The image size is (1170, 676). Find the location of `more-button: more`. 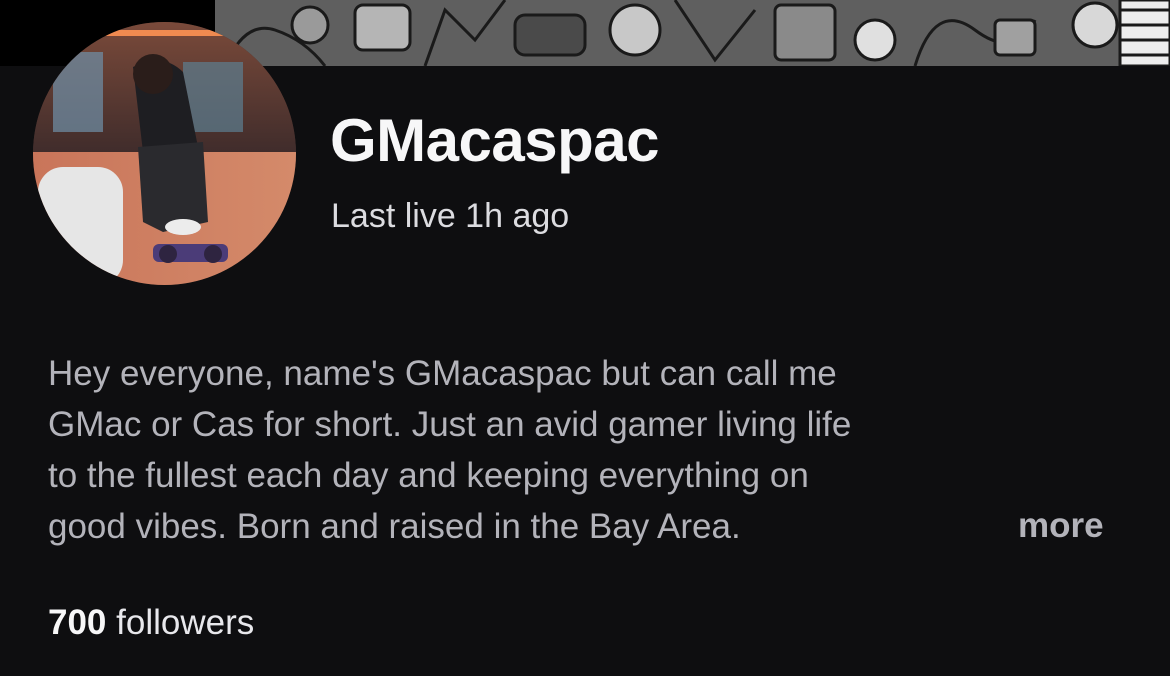

more-button: more is located at coordinates (1061, 525).